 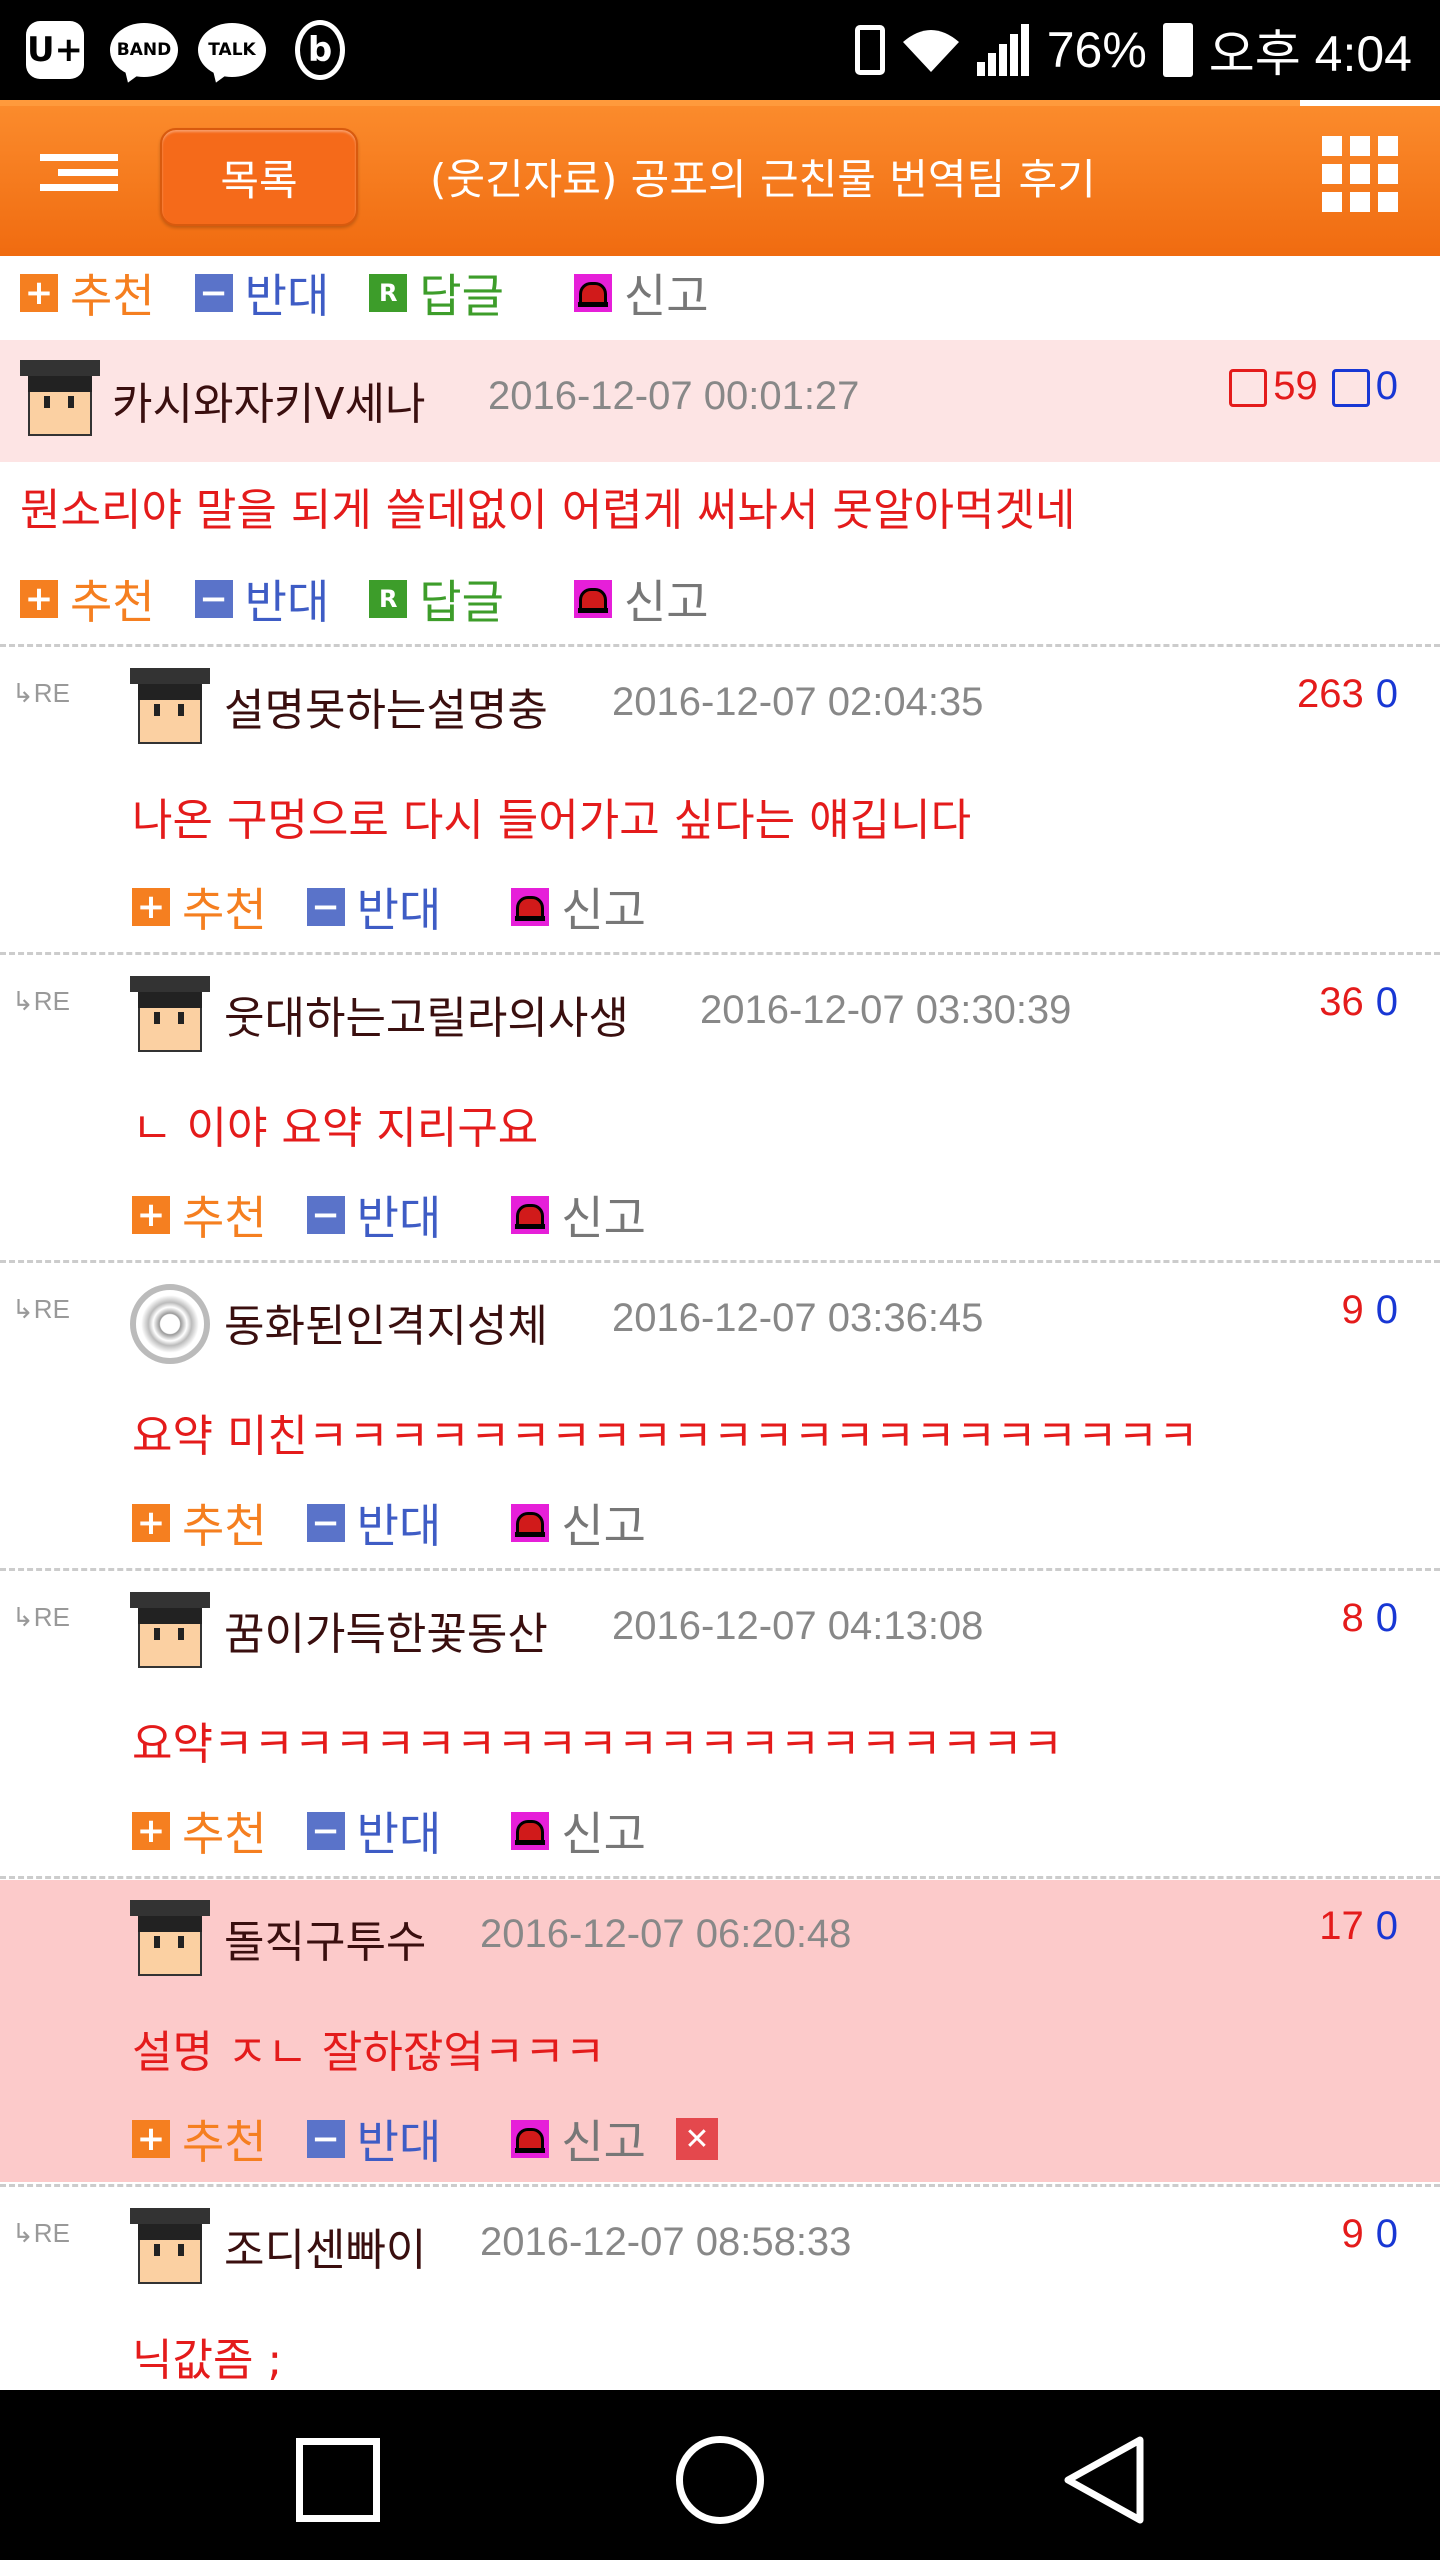 What do you see at coordinates (335, 1128) in the screenshot?
I see `comment-text: ㄴ 이야 요약 지리구요` at bounding box center [335, 1128].